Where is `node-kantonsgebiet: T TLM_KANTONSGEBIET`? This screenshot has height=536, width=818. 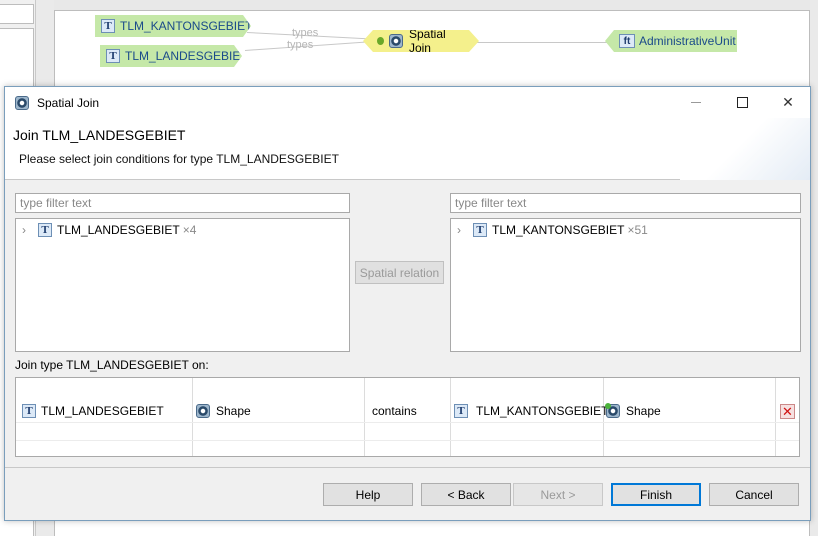 node-kantonsgebiet: T TLM_KANTONSGEBIET is located at coordinates (173, 26).